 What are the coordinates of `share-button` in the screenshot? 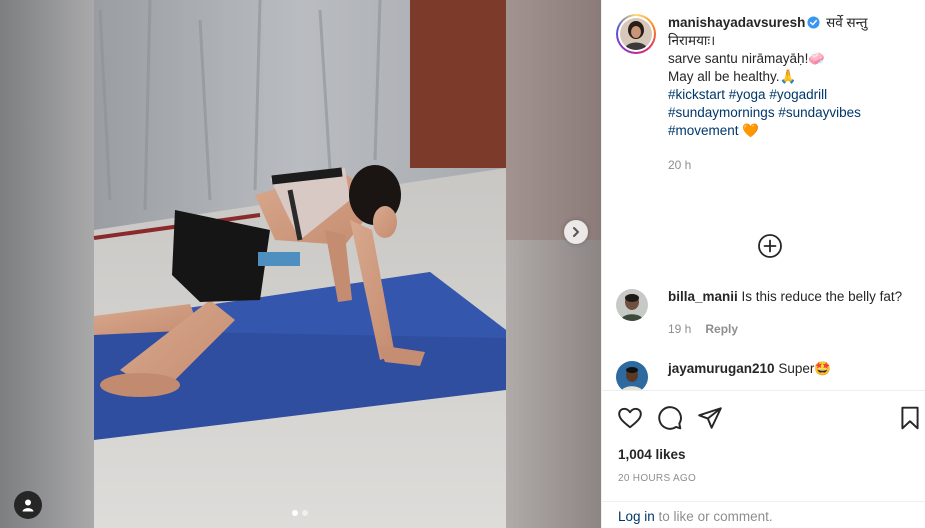 It's located at (710, 418).